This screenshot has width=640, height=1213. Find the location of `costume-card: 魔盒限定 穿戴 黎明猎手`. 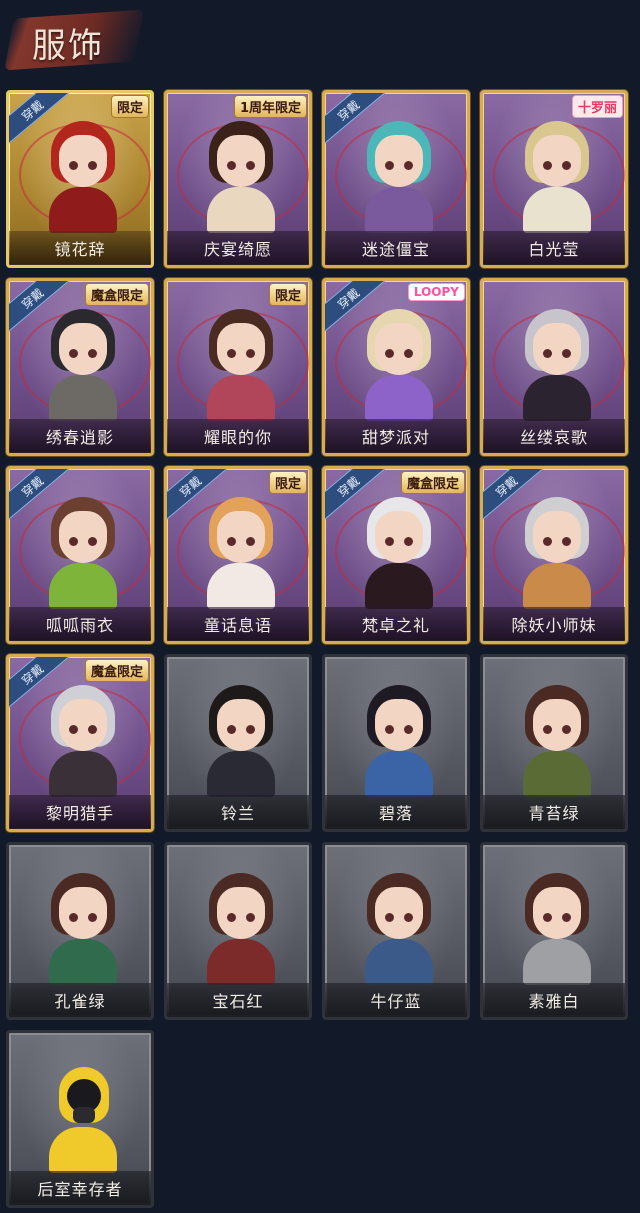

costume-card: 魔盒限定 穿戴 黎明猎手 is located at coordinates (80, 743).